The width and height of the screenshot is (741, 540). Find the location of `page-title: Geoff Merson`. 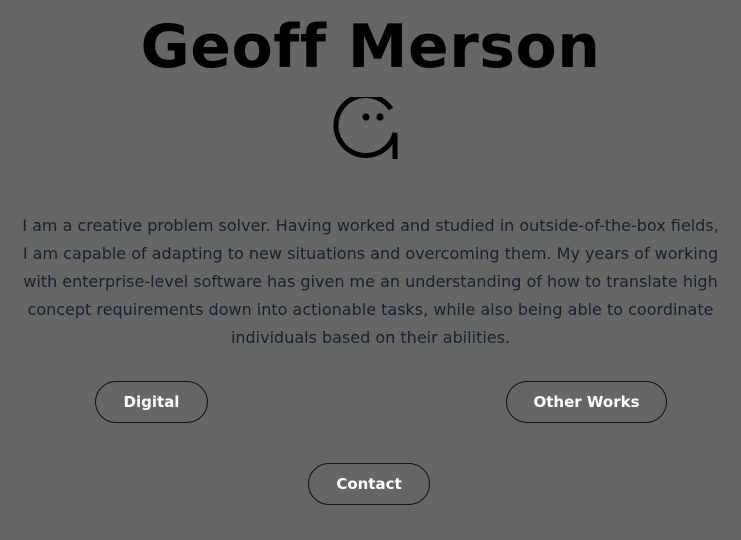

page-title: Geoff Merson is located at coordinates (370, 47).